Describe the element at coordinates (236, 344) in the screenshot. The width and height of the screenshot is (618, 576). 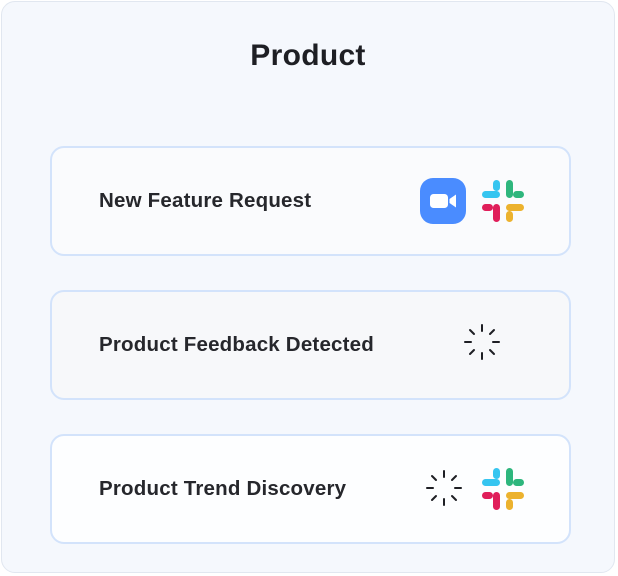
I see `card-label: Product Feedback Detected` at that location.